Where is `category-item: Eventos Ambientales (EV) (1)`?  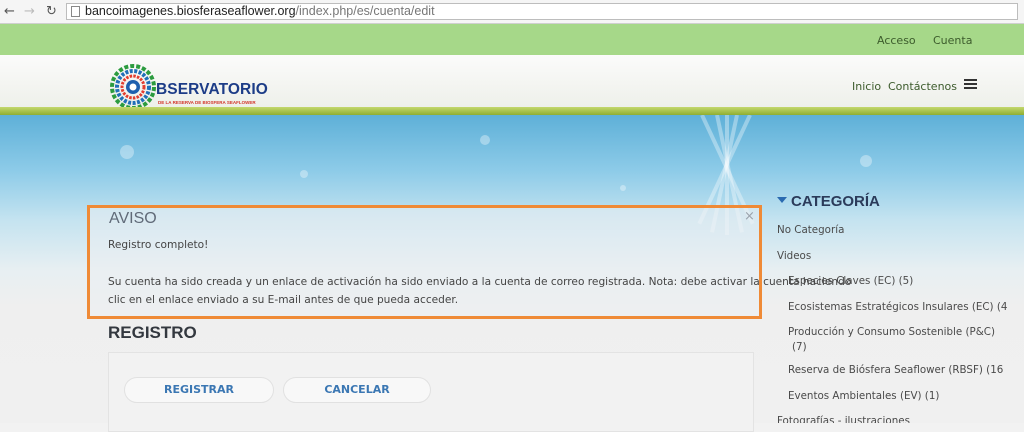 category-item: Eventos Ambientales (EV) (1) is located at coordinates (863, 396).